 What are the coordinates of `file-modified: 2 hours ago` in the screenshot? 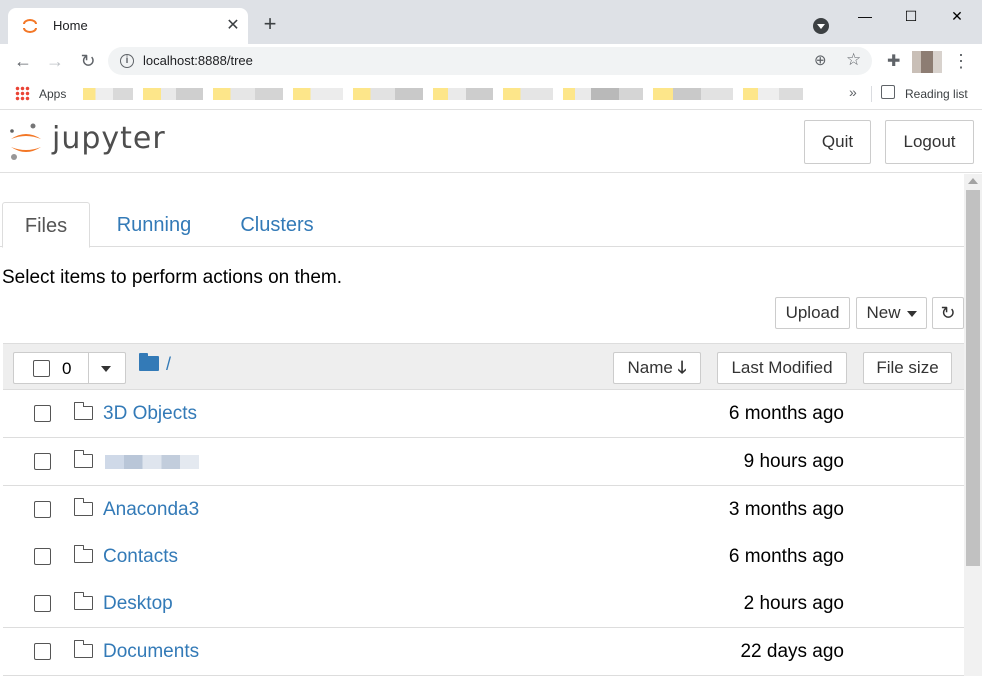 It's located at (793, 603).